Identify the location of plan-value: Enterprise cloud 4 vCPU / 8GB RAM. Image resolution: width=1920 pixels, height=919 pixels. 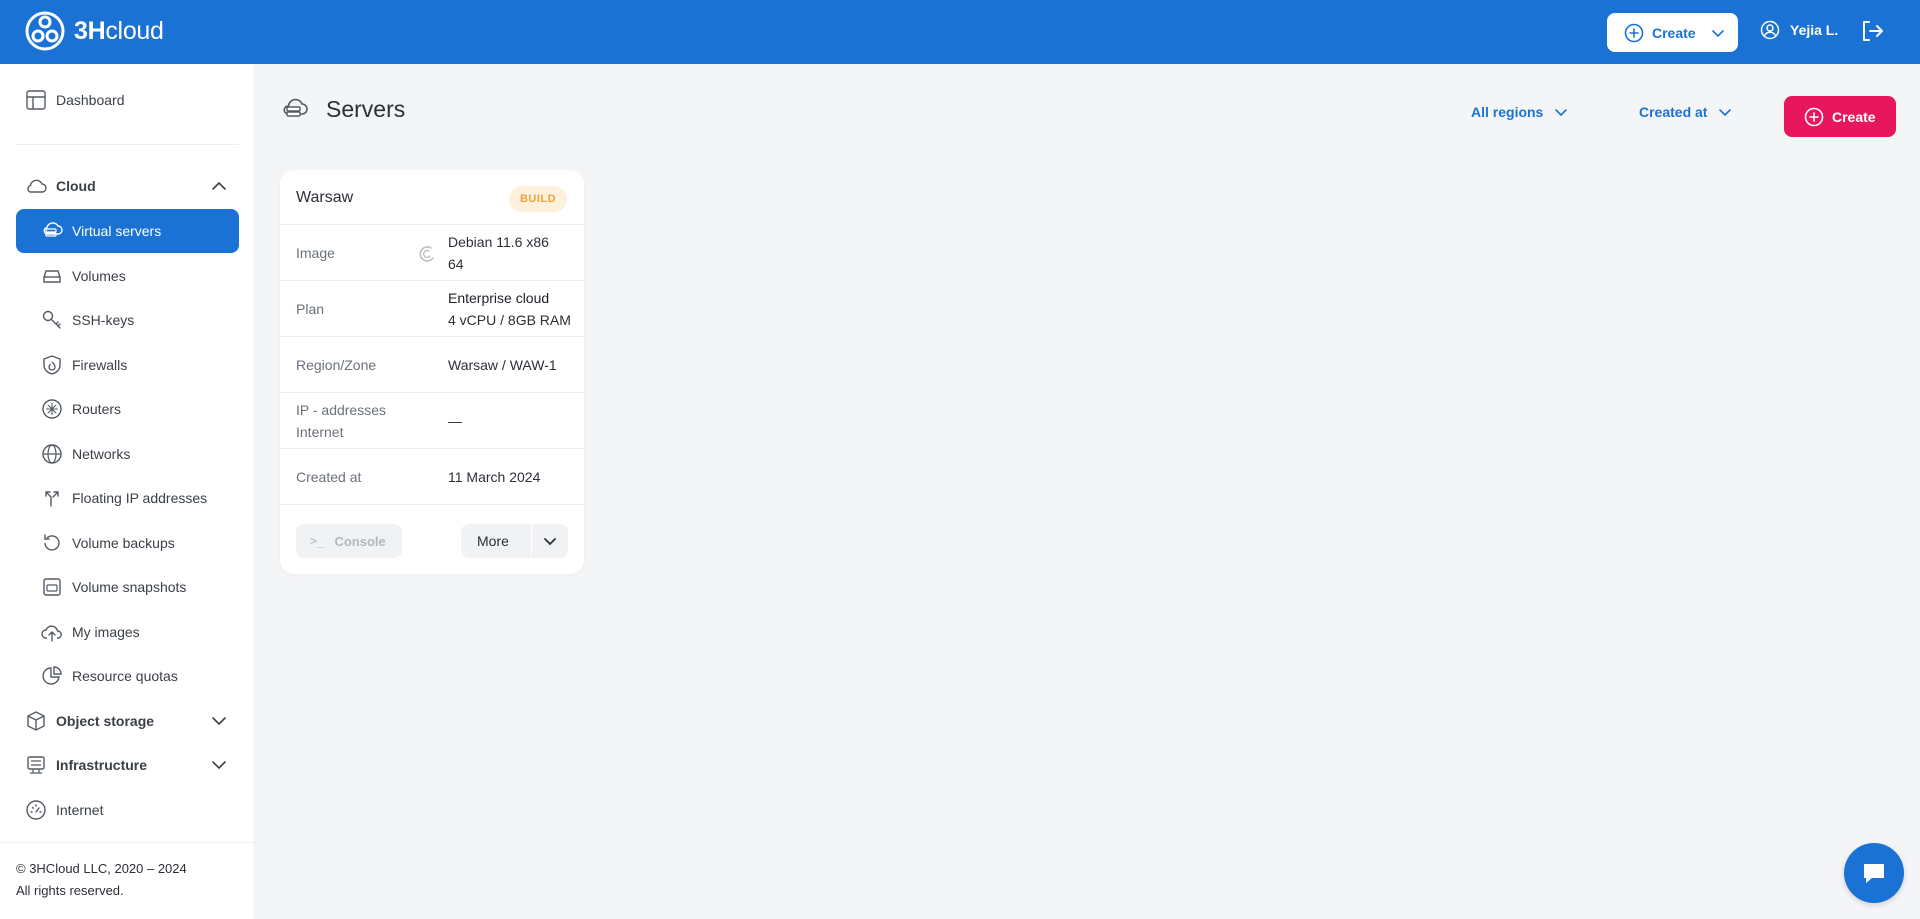
(509, 309).